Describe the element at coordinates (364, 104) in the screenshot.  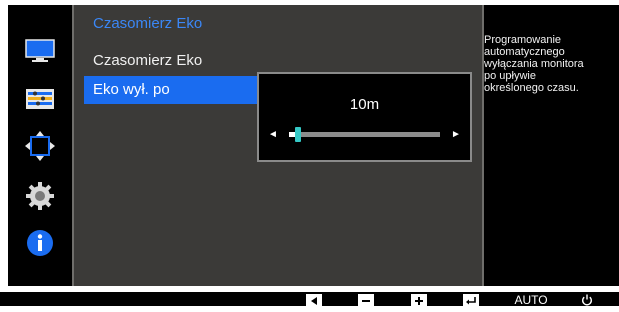
I see `slider-value: 10m` at that location.